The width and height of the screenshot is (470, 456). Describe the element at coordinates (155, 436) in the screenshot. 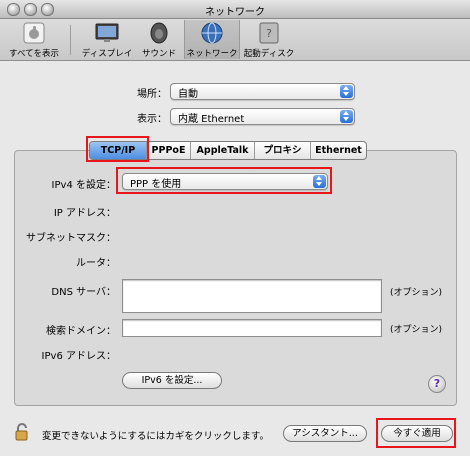

I see `lock-message: 変更できないようにするにはカギをクリックします。` at that location.